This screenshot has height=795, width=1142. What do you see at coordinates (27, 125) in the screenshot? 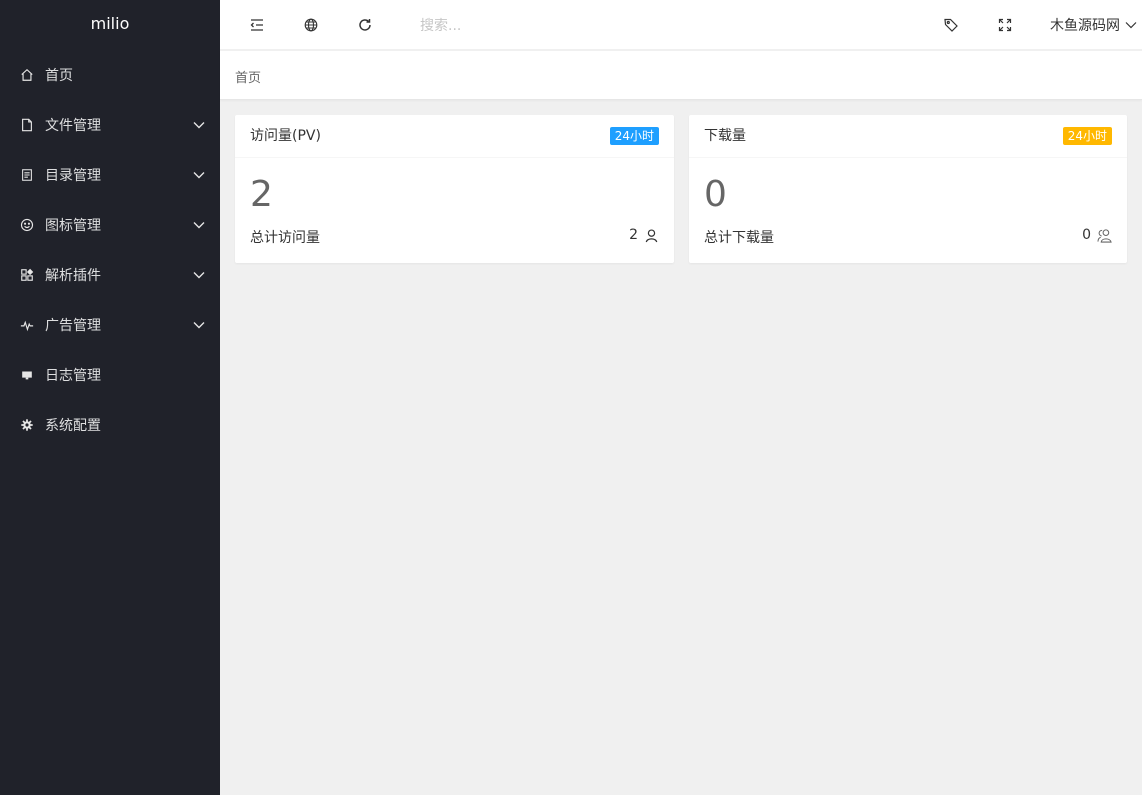
I see `file-icon` at bounding box center [27, 125].